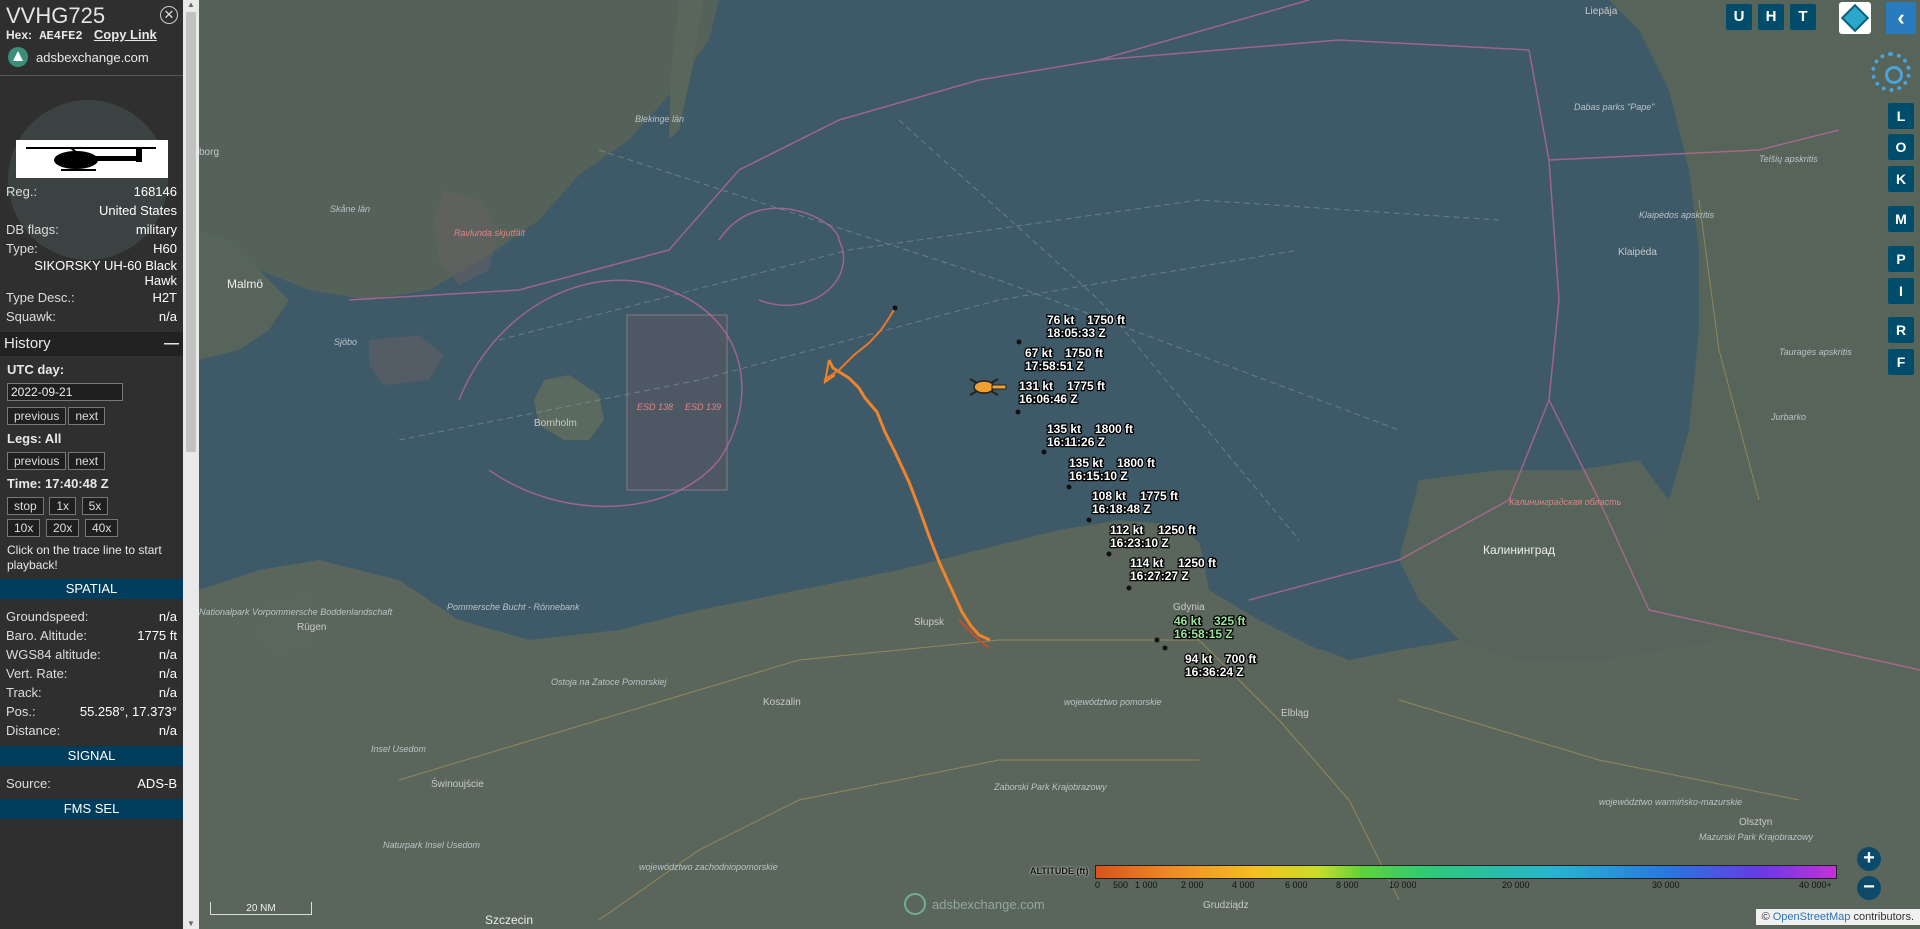  What do you see at coordinates (1126, 530) in the screenshot?
I see `track-label-line1: 112 kt` at bounding box center [1126, 530].